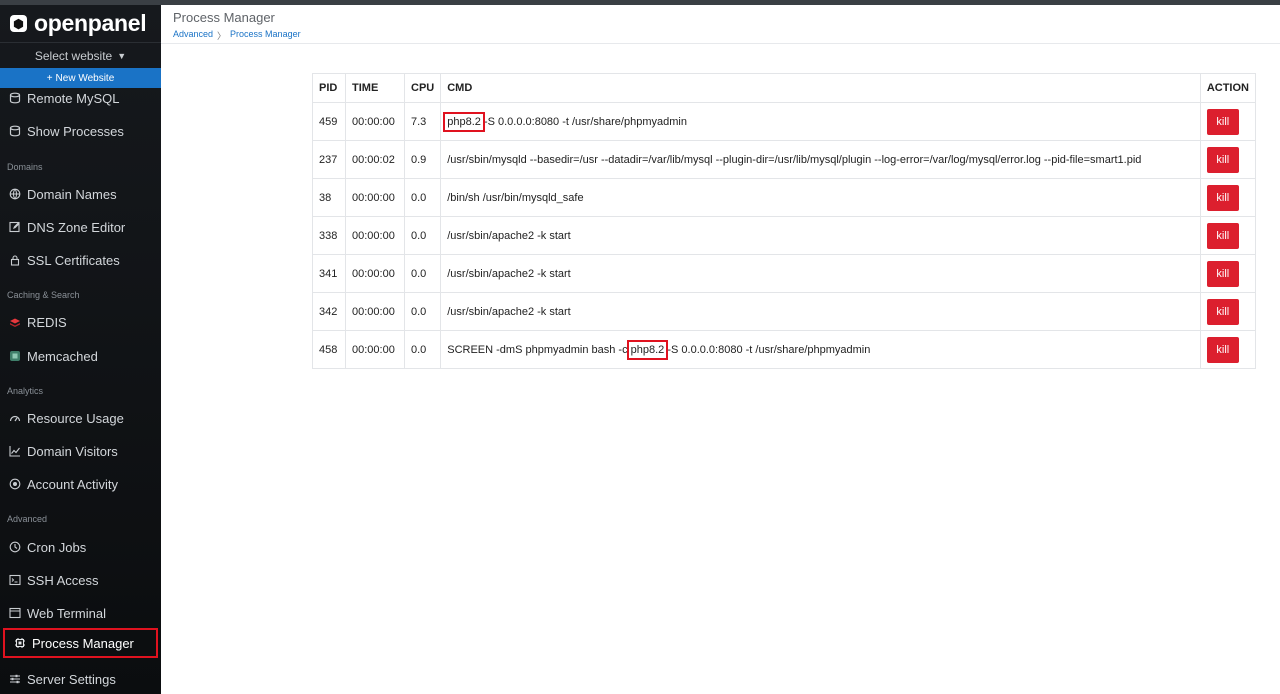  I want to click on breadcrumb-process-manager: Process Manager, so click(265, 35).